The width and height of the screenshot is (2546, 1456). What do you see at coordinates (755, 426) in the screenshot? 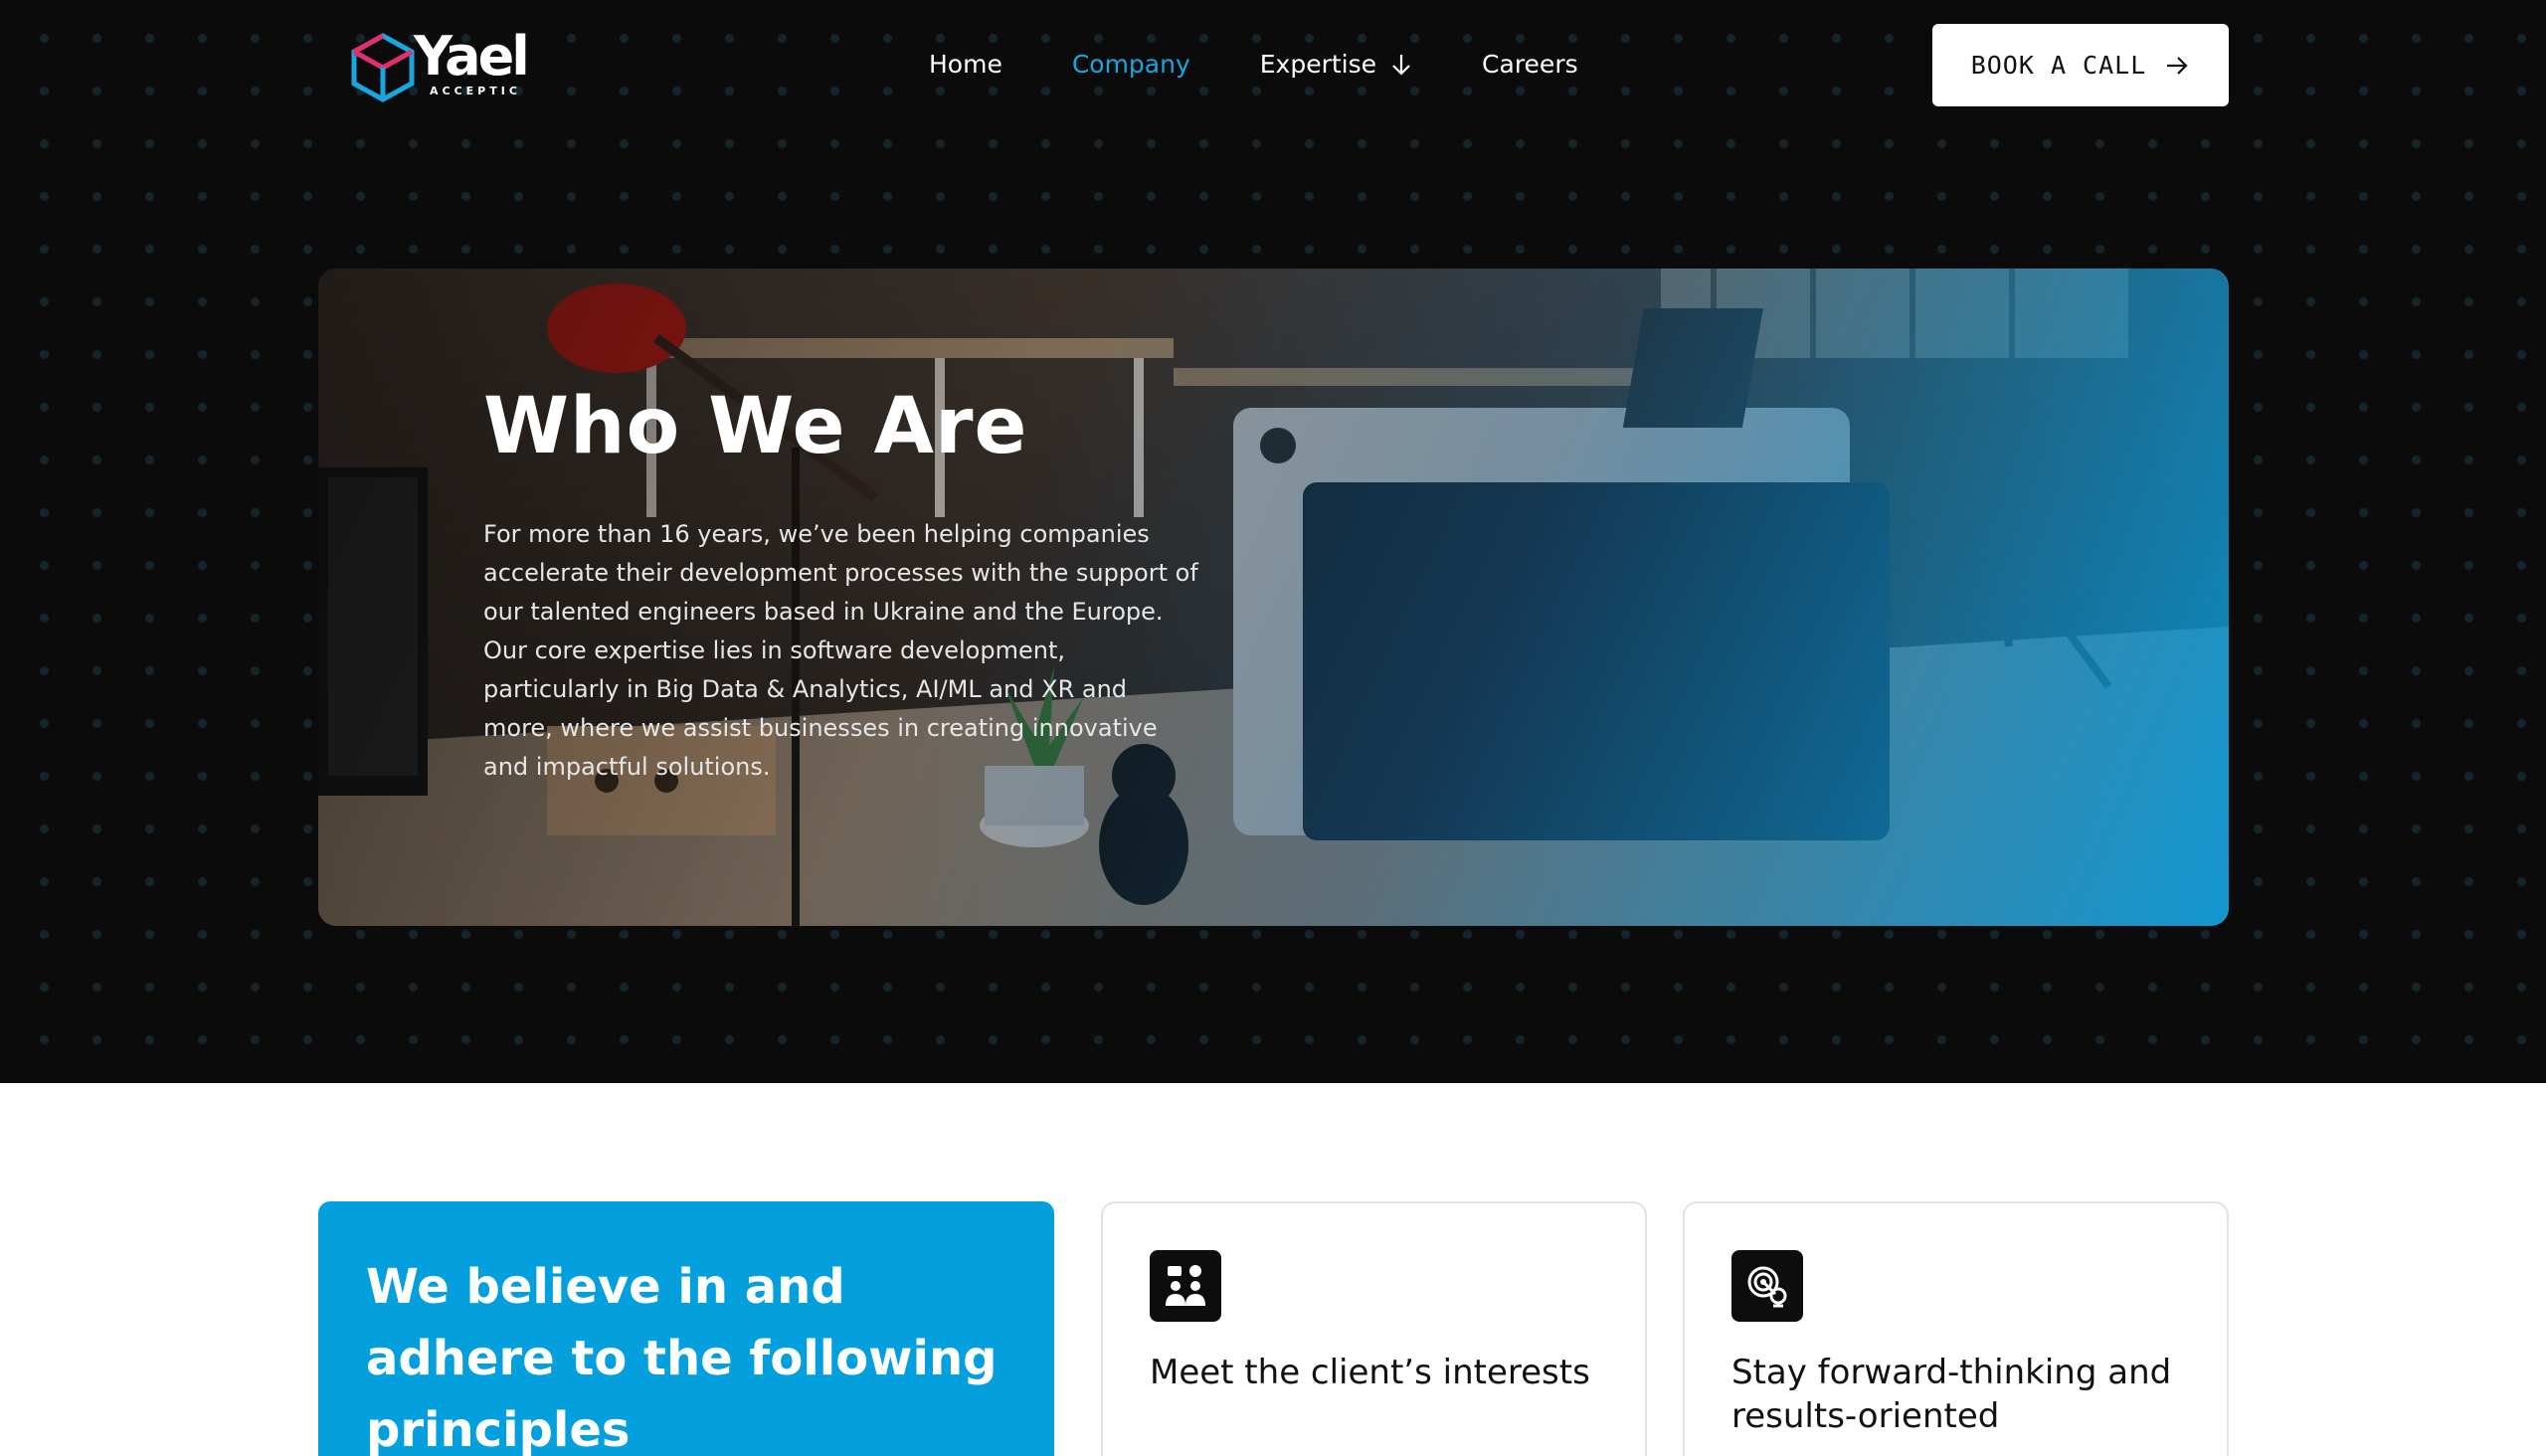
I see `hero-title: Who We Are` at bounding box center [755, 426].